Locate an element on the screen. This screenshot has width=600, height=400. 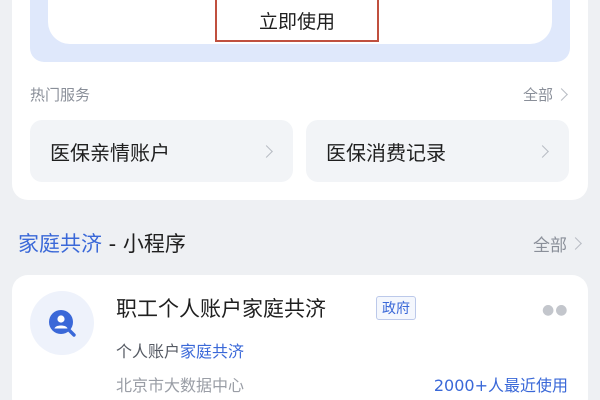
use-now-button: 立即使用 is located at coordinates (297, 21).